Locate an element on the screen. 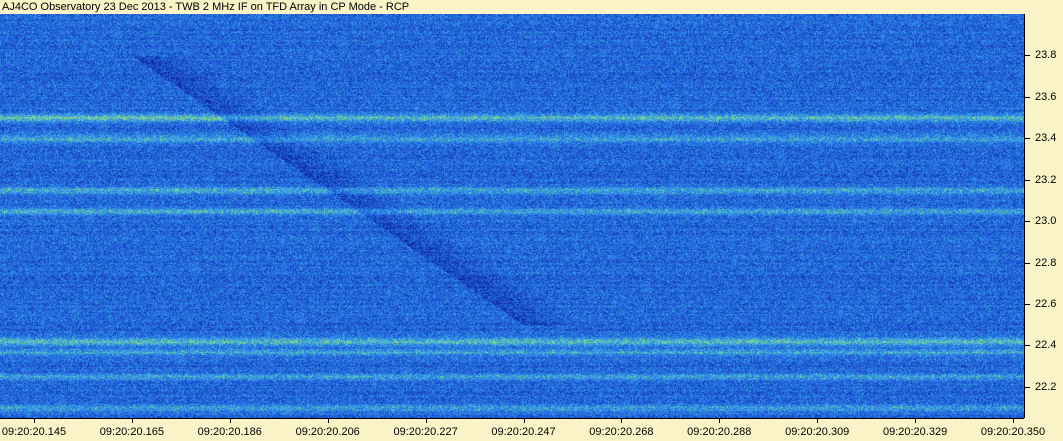 The image size is (1063, 441). x-tick-label: 09:20:20.186 is located at coordinates (229, 432).